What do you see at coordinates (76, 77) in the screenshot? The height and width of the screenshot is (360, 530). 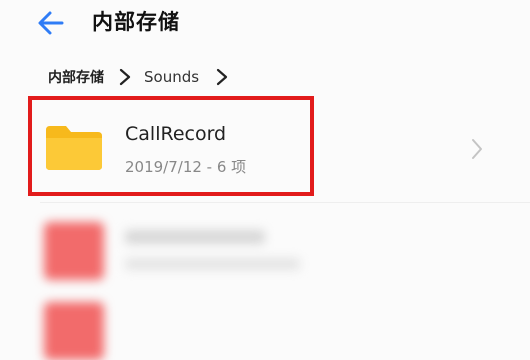 I see `breadcrumb-item-root: 内部存储` at bounding box center [76, 77].